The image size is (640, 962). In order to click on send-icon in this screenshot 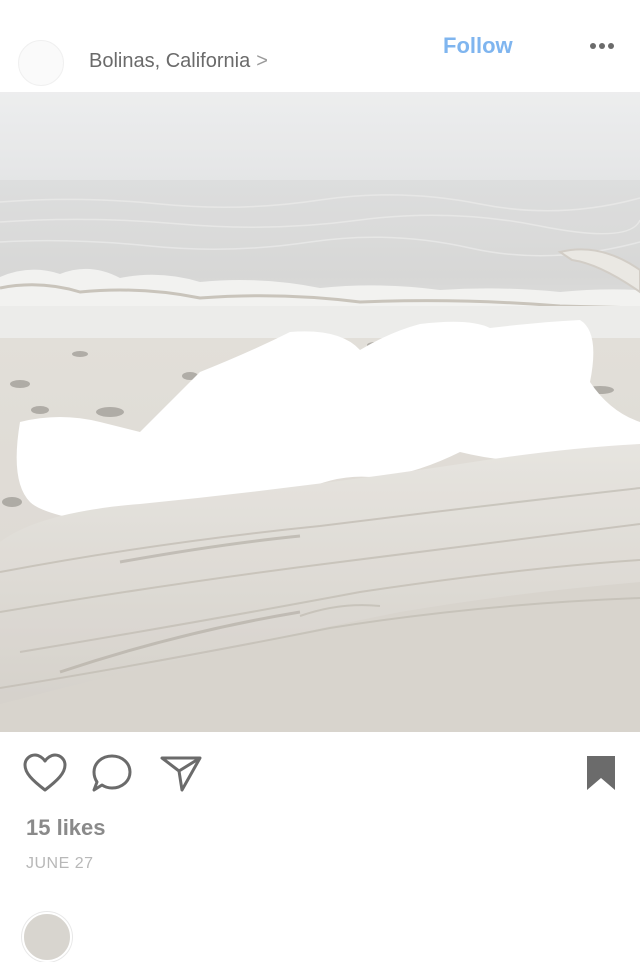, I will do `click(181, 773)`.